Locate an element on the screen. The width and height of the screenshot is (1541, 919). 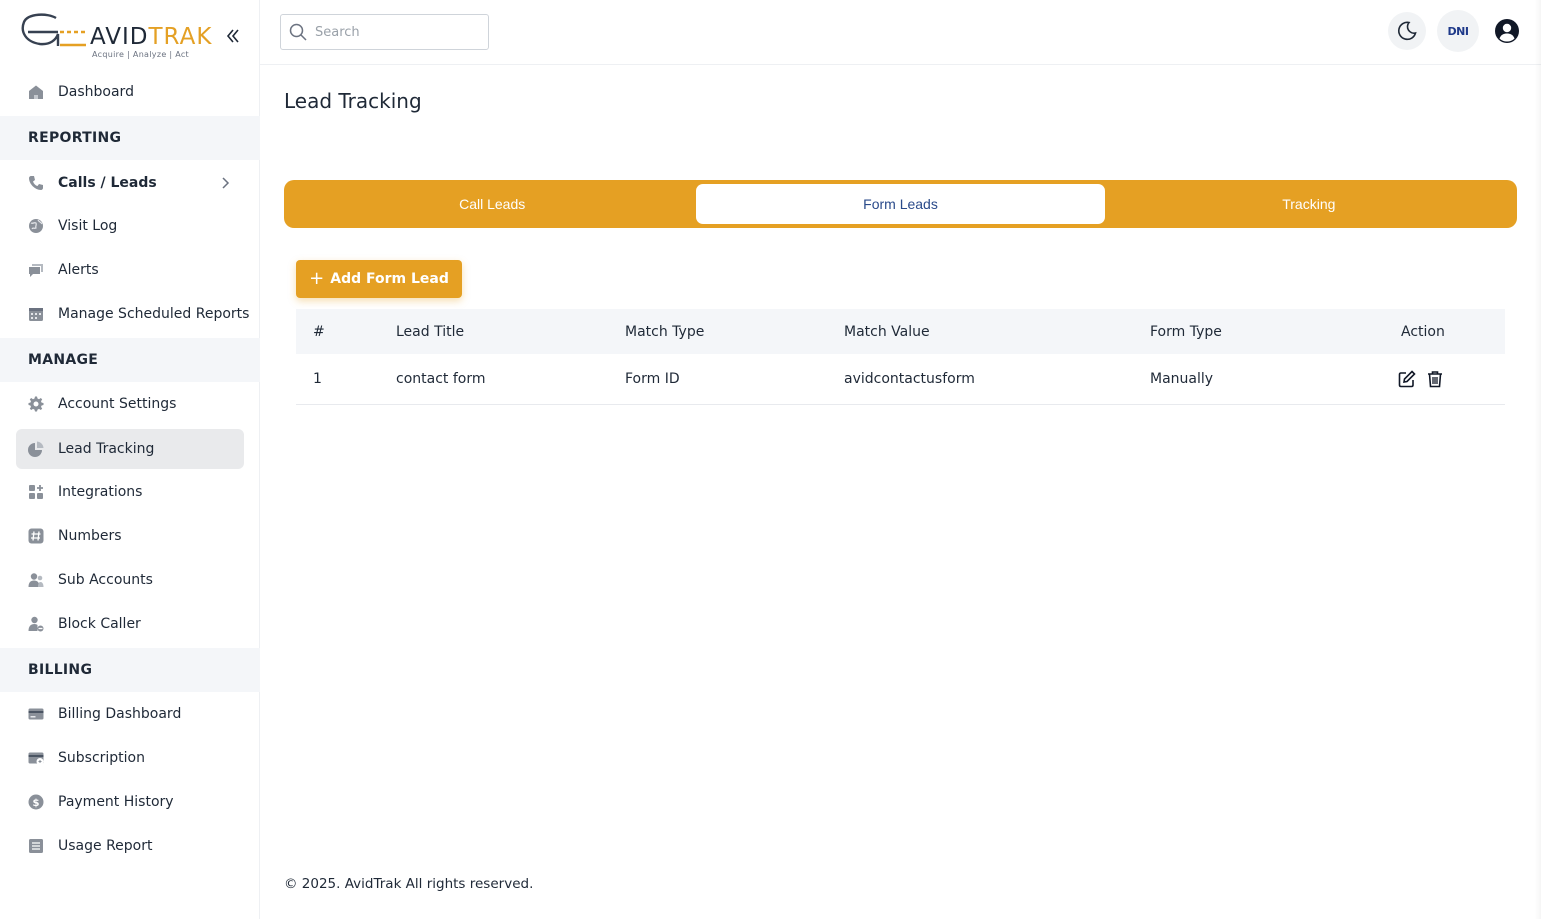
logo-mark-icon is located at coordinates (53, 30).